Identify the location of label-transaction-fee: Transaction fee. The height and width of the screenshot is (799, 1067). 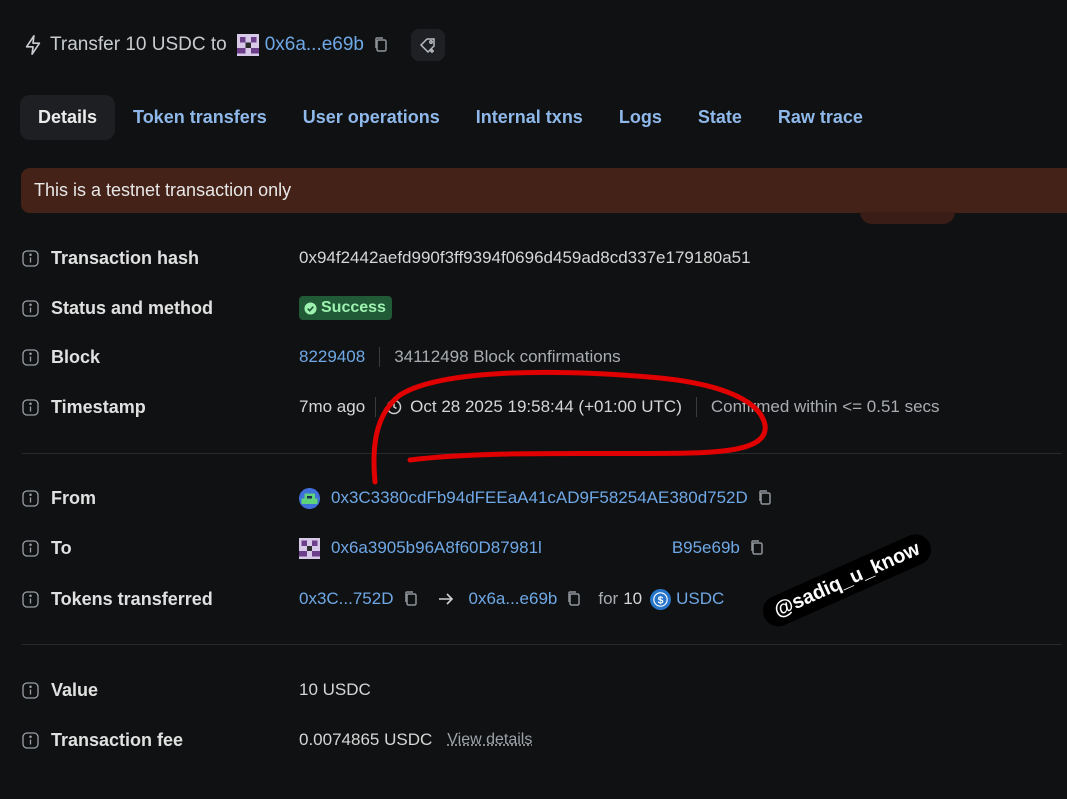
(175, 740).